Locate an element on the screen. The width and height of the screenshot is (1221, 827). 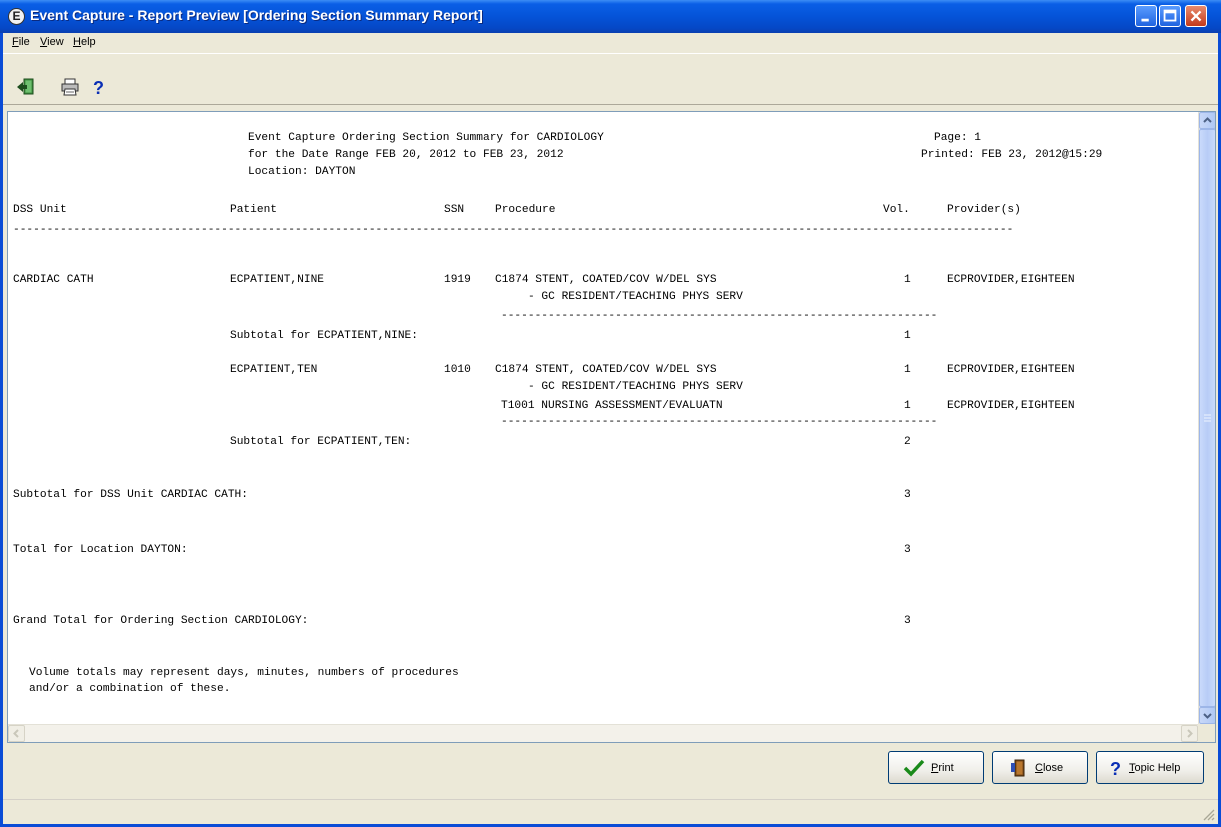
chevron-left-icon is located at coordinates (16, 733).